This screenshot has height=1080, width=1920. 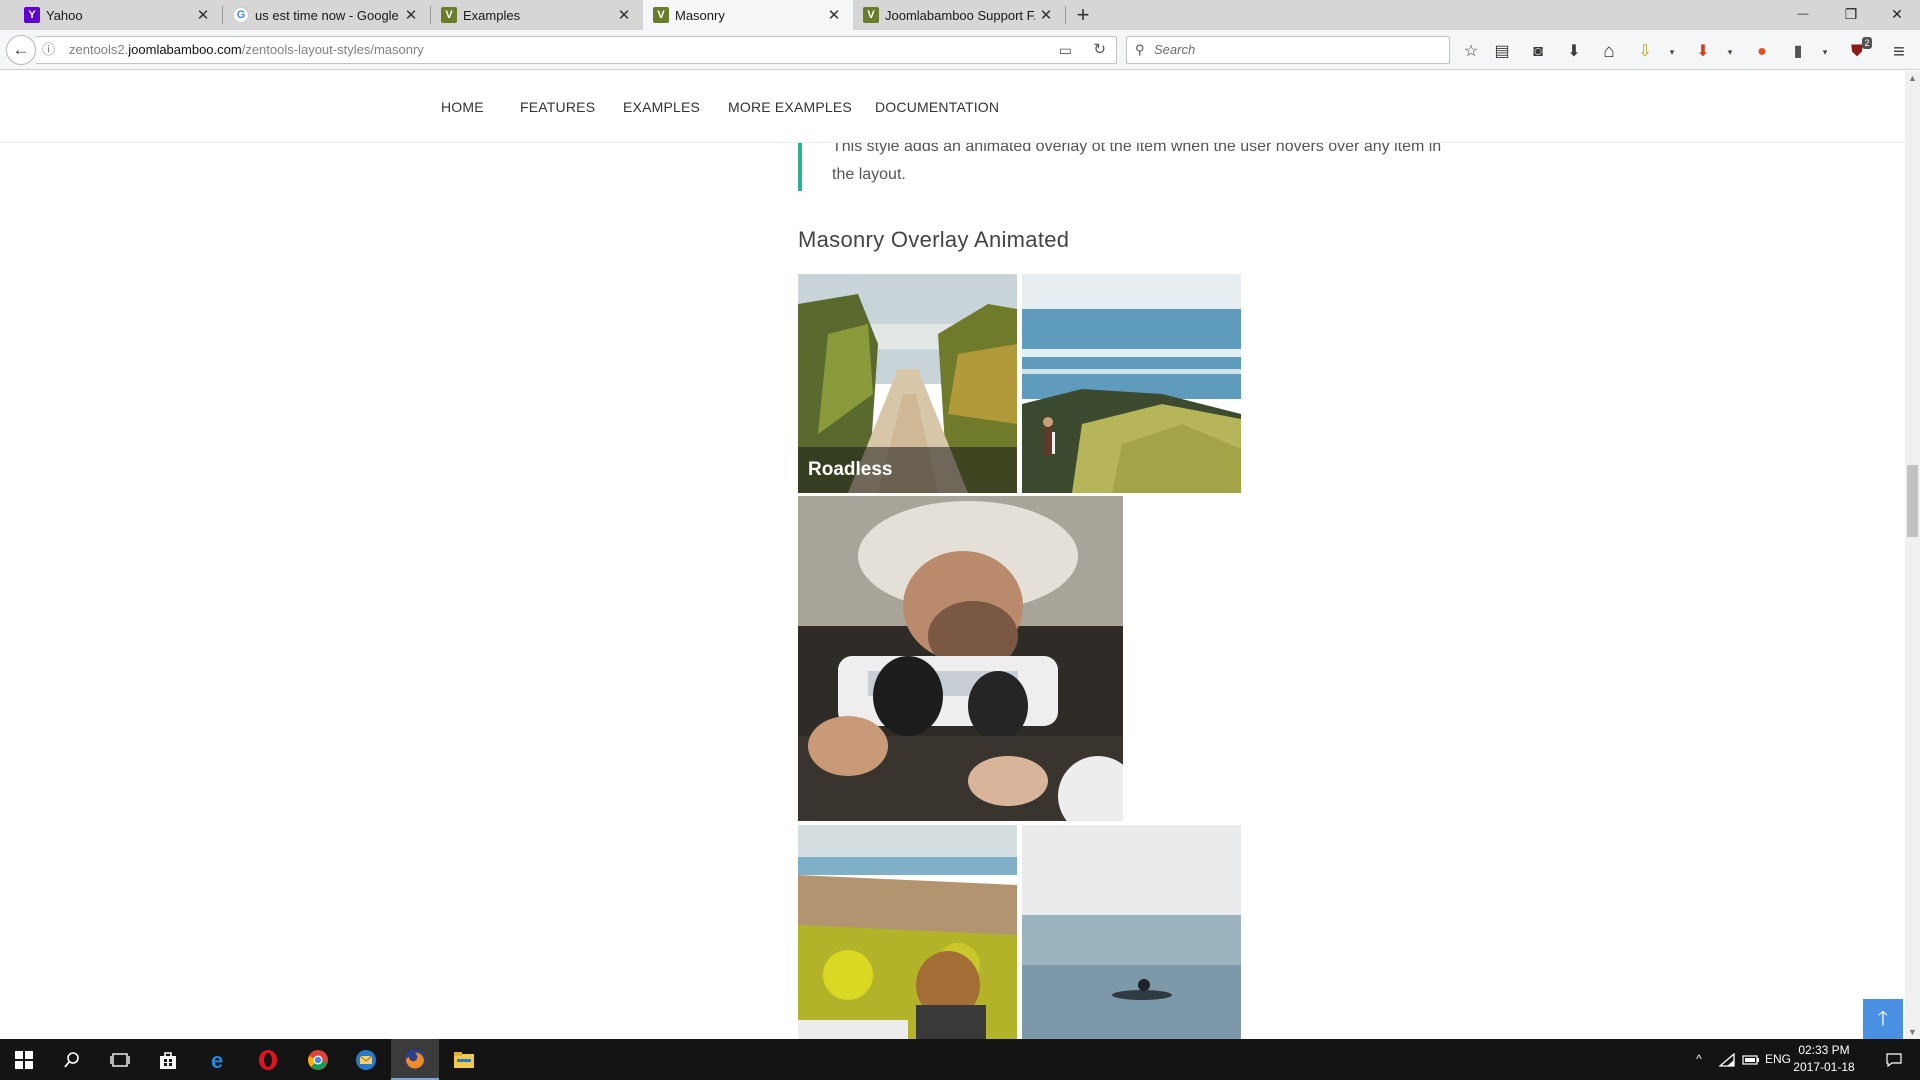 What do you see at coordinates (1824, 1050) in the screenshot?
I see `clock-time: 02:33 PM` at bounding box center [1824, 1050].